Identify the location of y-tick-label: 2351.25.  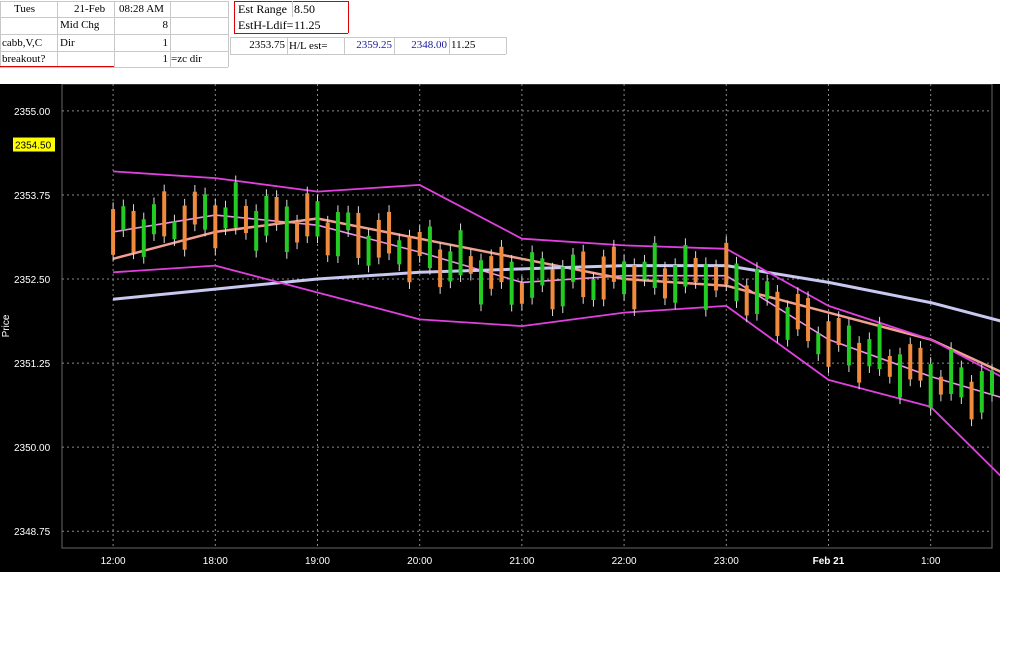
(32, 364).